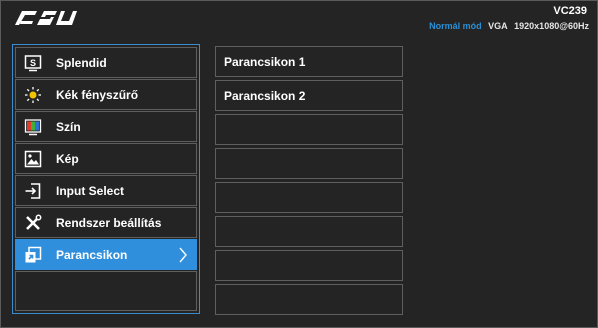  I want to click on menu-item-empty, so click(106, 291).